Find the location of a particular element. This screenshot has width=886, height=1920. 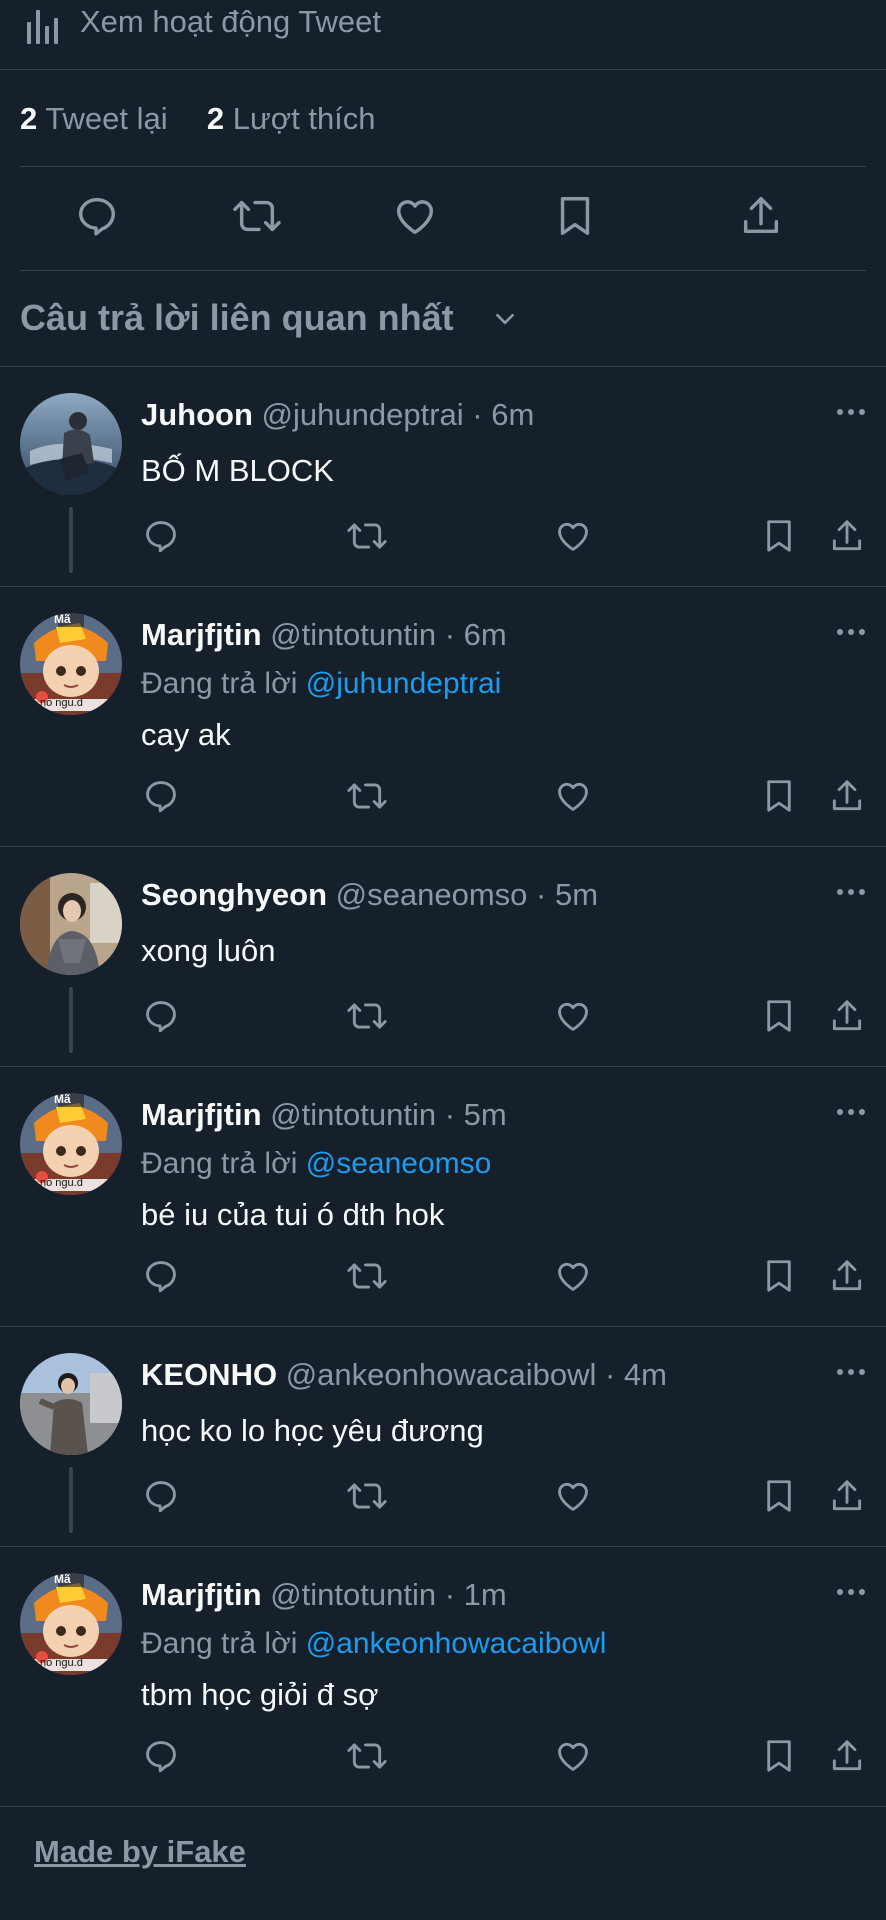

reply-tweet: Juhoon @juhundeptrai · 6m BỐ M BLOCK is located at coordinates (443, 477).